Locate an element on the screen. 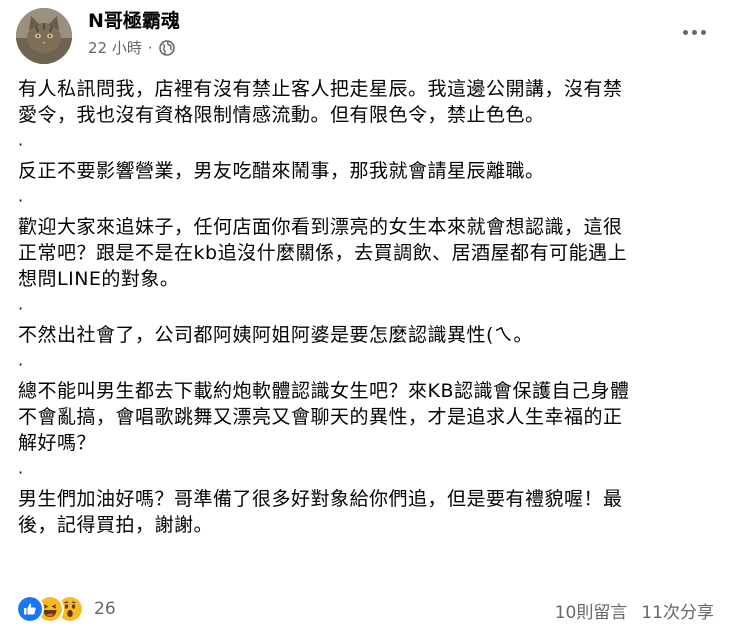  globe-icon is located at coordinates (166, 48).